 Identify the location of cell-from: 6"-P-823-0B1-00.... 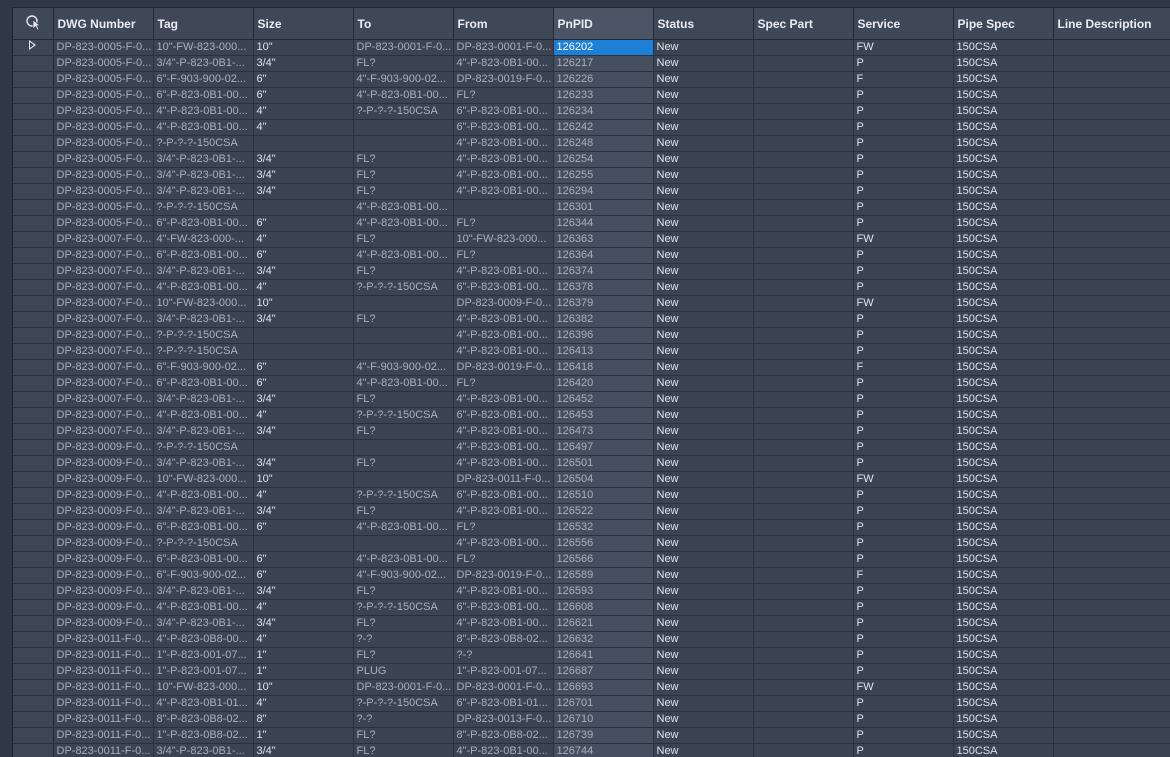
(503, 127).